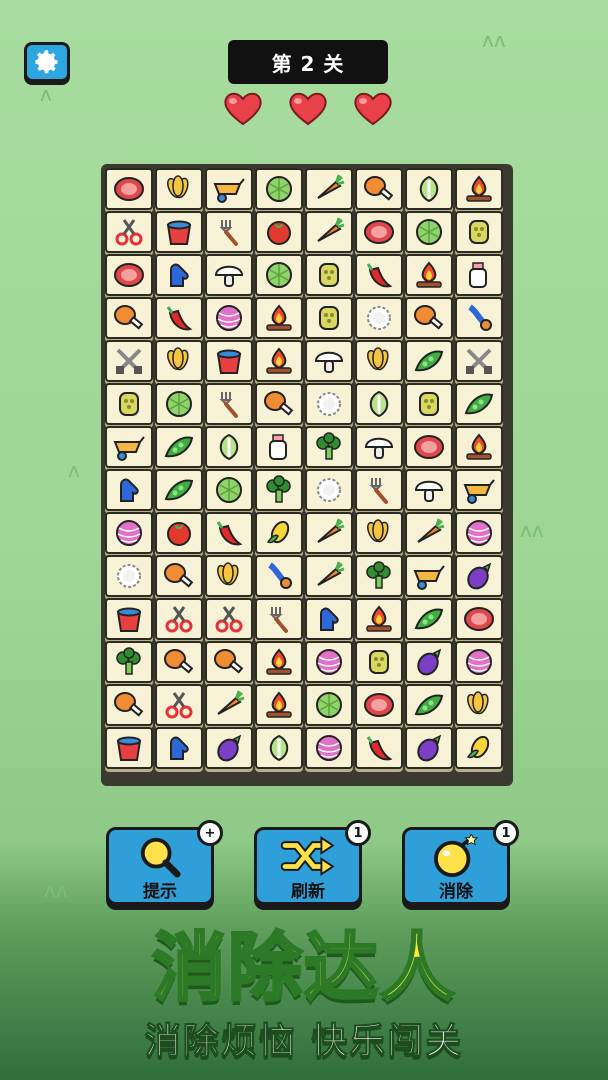 Image resolution: width=608 pixels, height=1080 pixels. I want to click on tile-cutlery, so click(129, 361).